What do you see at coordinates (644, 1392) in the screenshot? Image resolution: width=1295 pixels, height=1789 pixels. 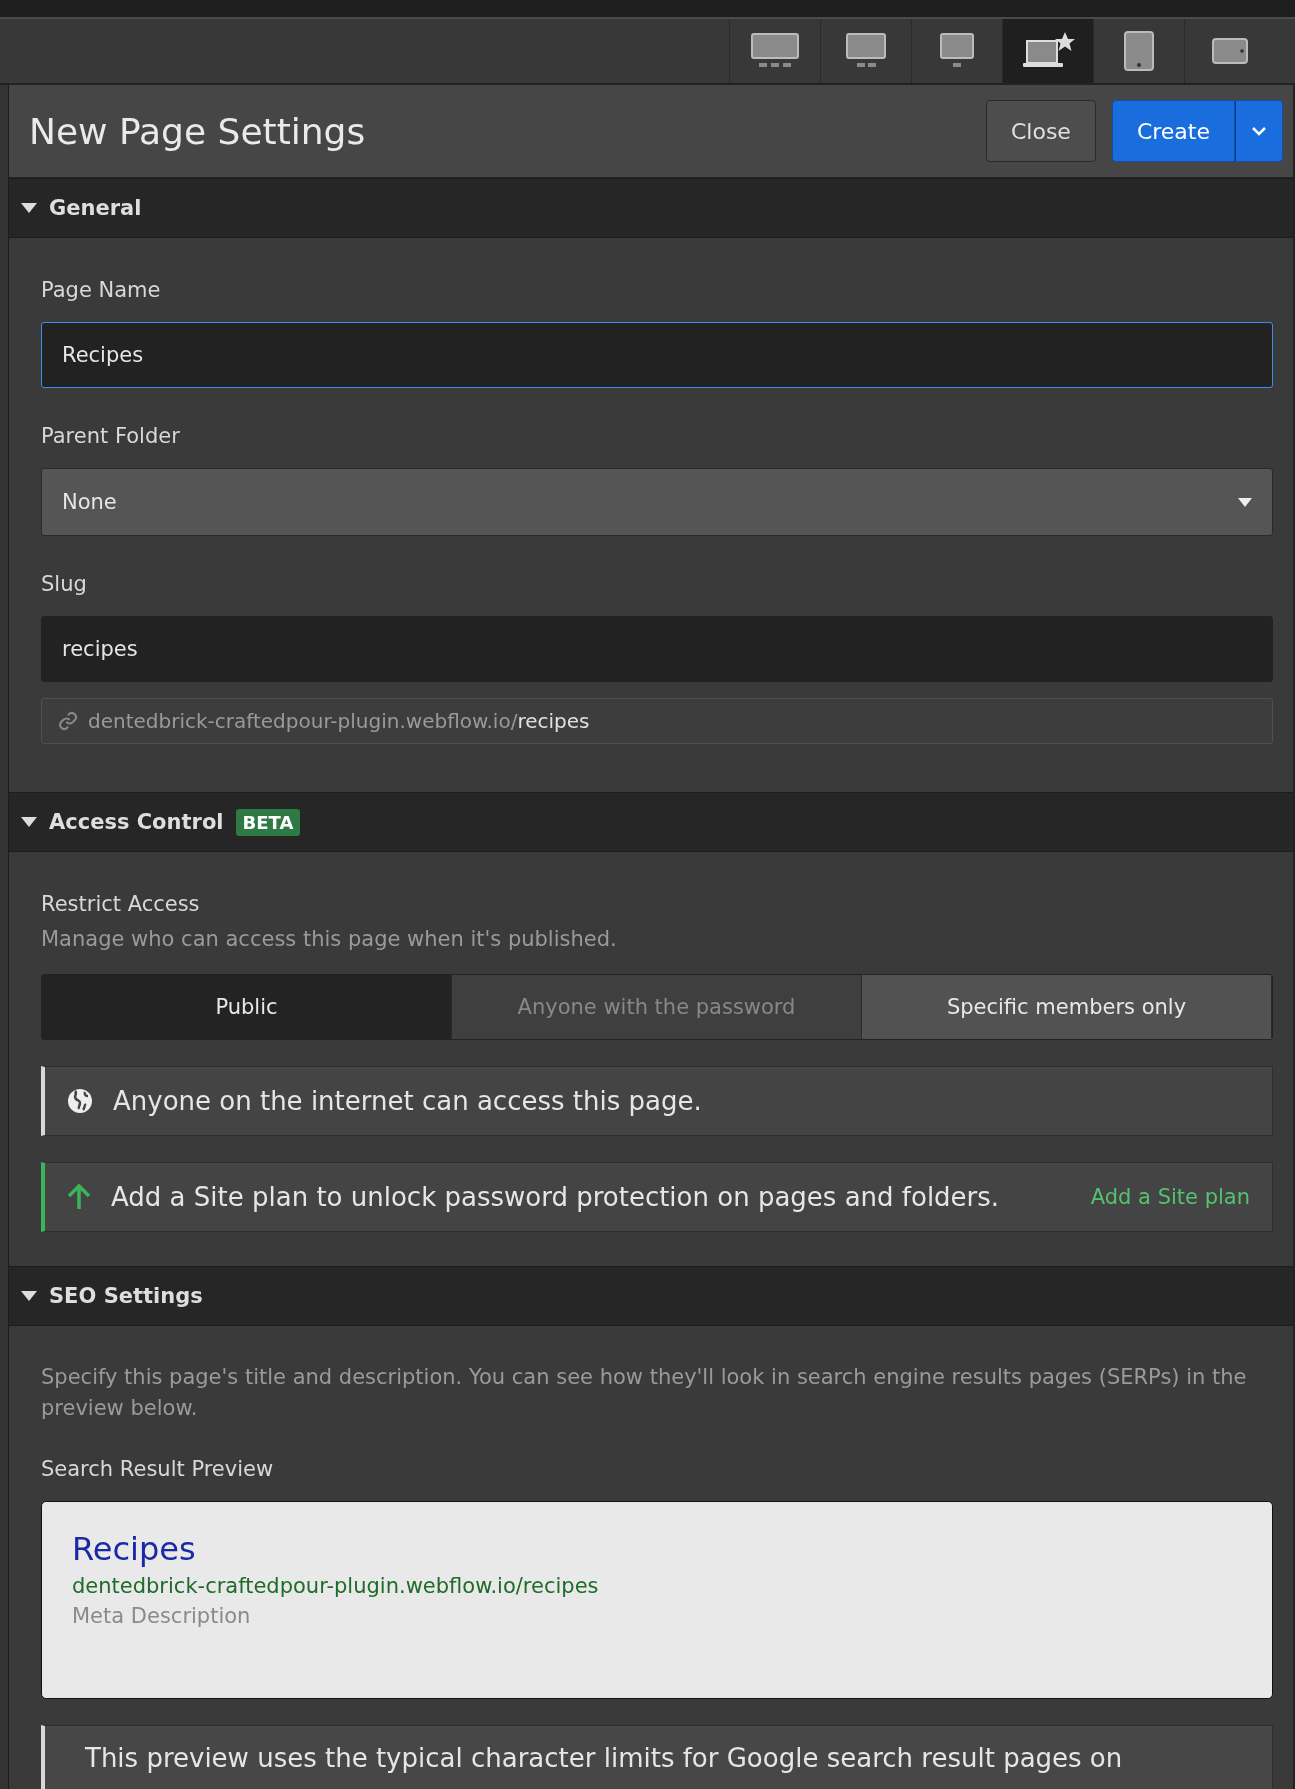 I see `section-description: Specify this page's title and description. You can see how they'll look in search engine results pages (SERPs) in the preview below.` at bounding box center [644, 1392].